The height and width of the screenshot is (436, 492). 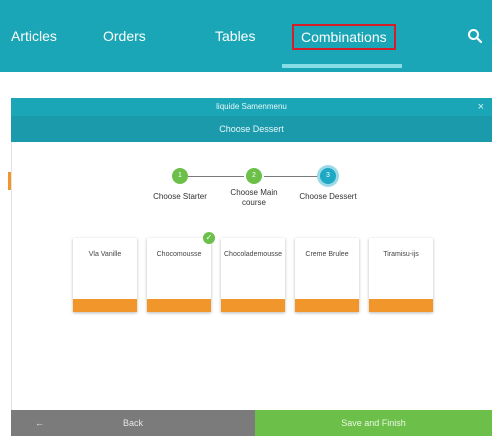 What do you see at coordinates (328, 196) in the screenshot?
I see `step-3-label: Choose Dessert` at bounding box center [328, 196].